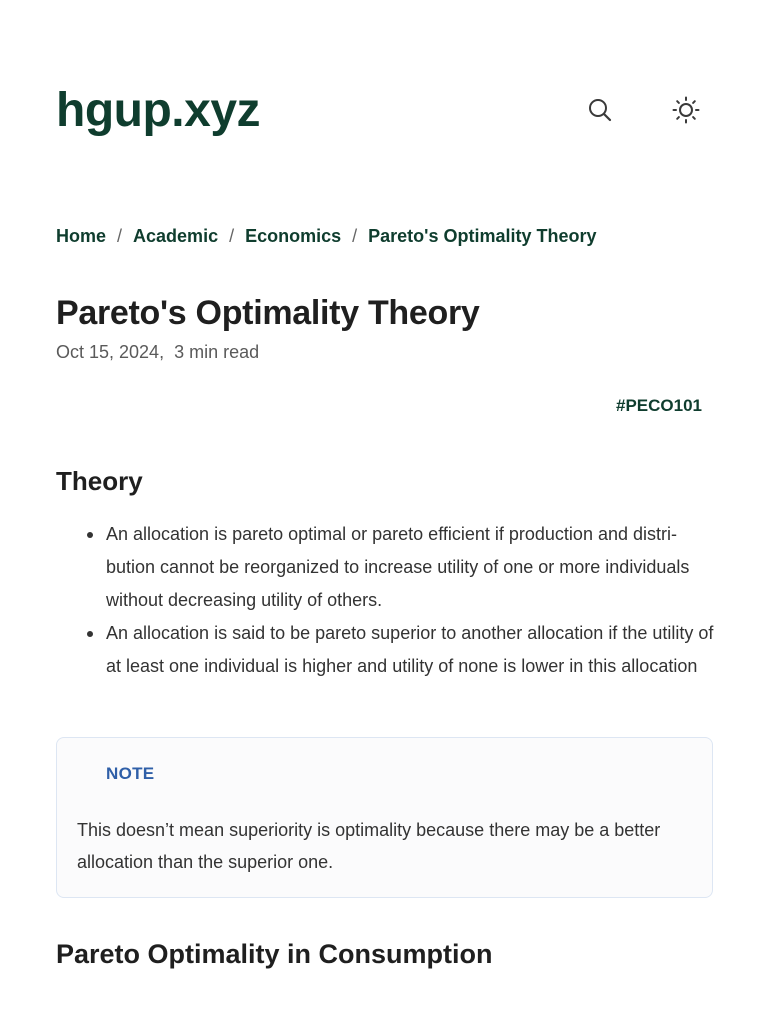 The height and width of the screenshot is (1024, 768). Describe the element at coordinates (659, 406) in the screenshot. I see `post-tag-link: #PECO101` at that location.